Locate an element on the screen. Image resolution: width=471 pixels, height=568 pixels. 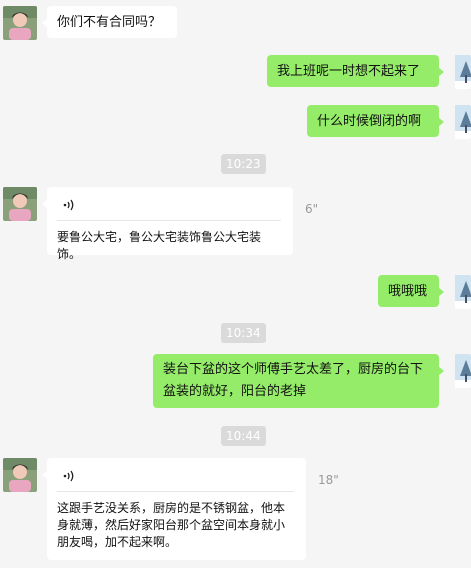
message-text: 我上班呢一时想不起来了 is located at coordinates (349, 71).